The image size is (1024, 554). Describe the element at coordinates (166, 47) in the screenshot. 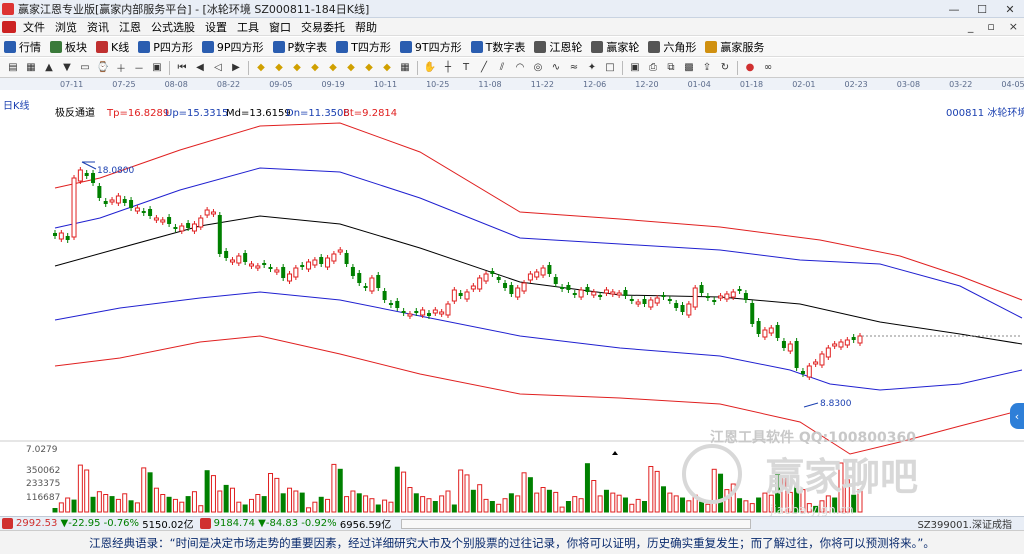

I see `toolbar-item-square-p: P四方形` at that location.